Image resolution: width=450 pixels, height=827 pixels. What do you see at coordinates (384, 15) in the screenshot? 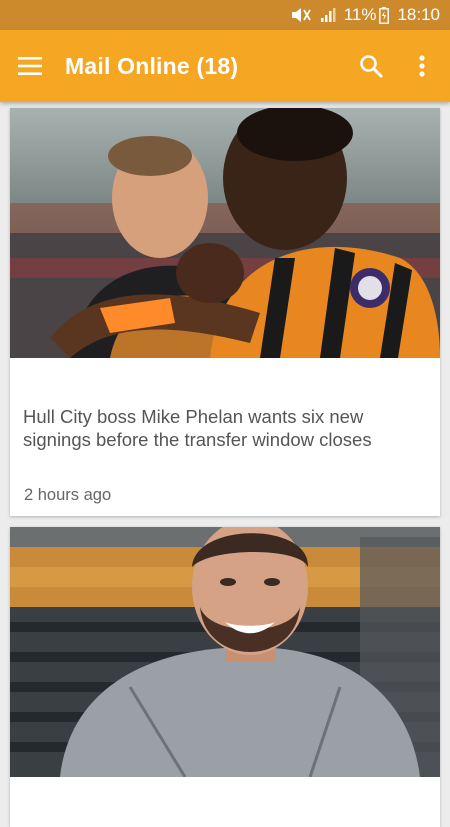
I see `battery-icon` at bounding box center [384, 15].